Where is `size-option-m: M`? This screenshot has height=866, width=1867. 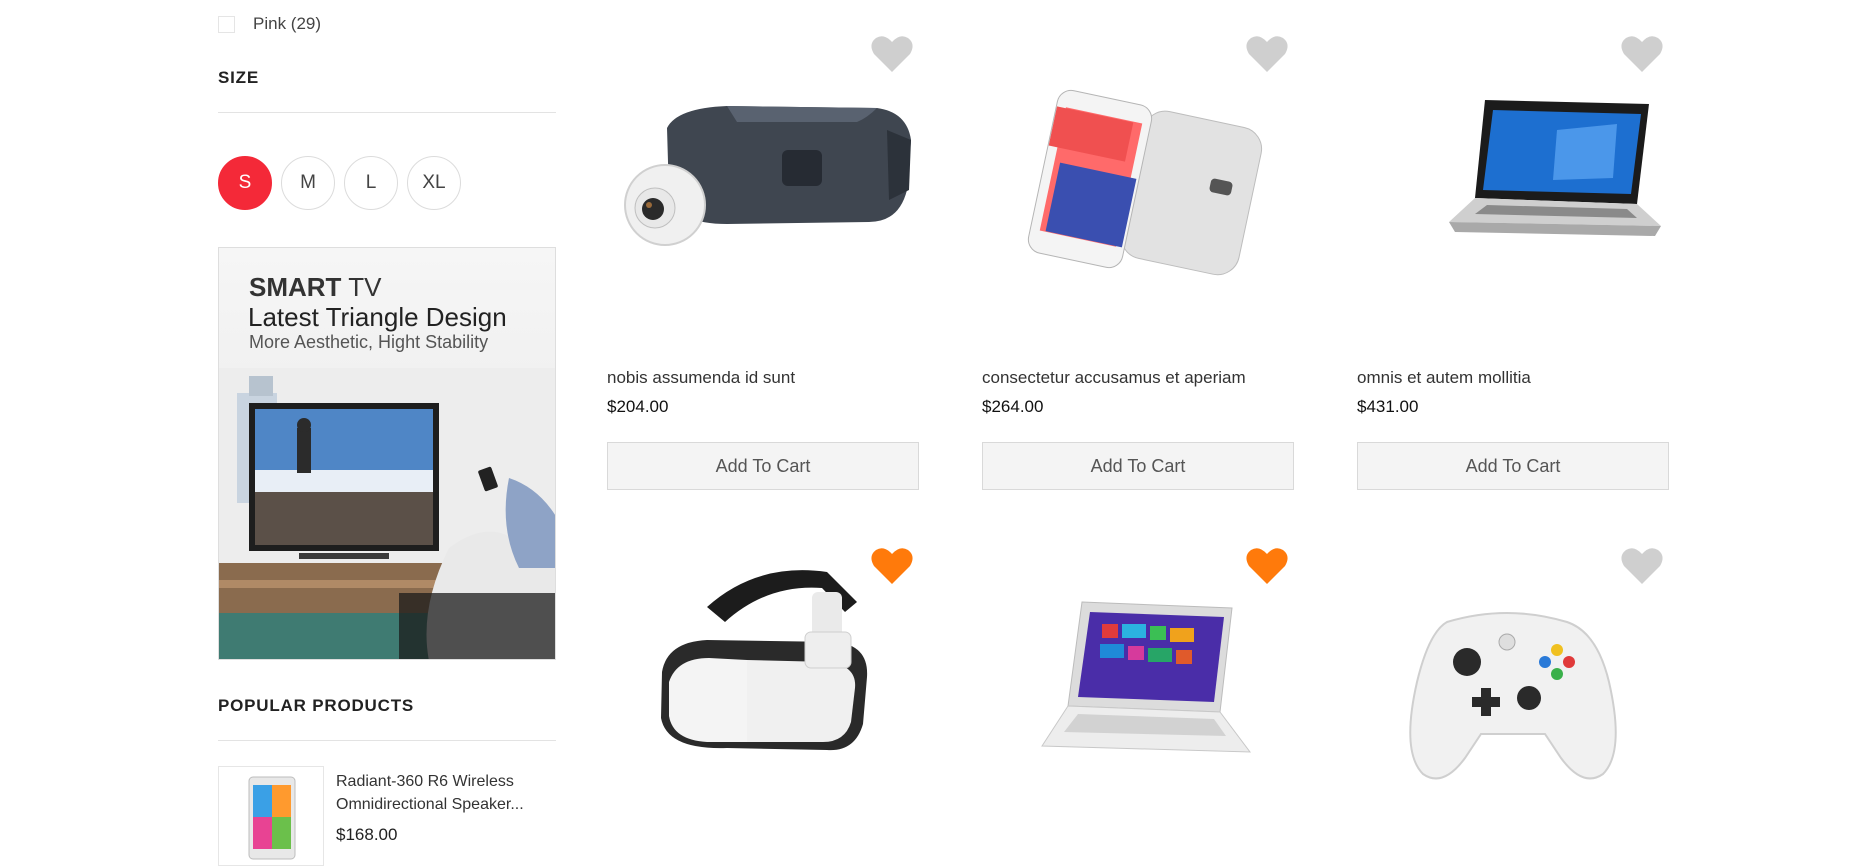 size-option-m: M is located at coordinates (308, 183).